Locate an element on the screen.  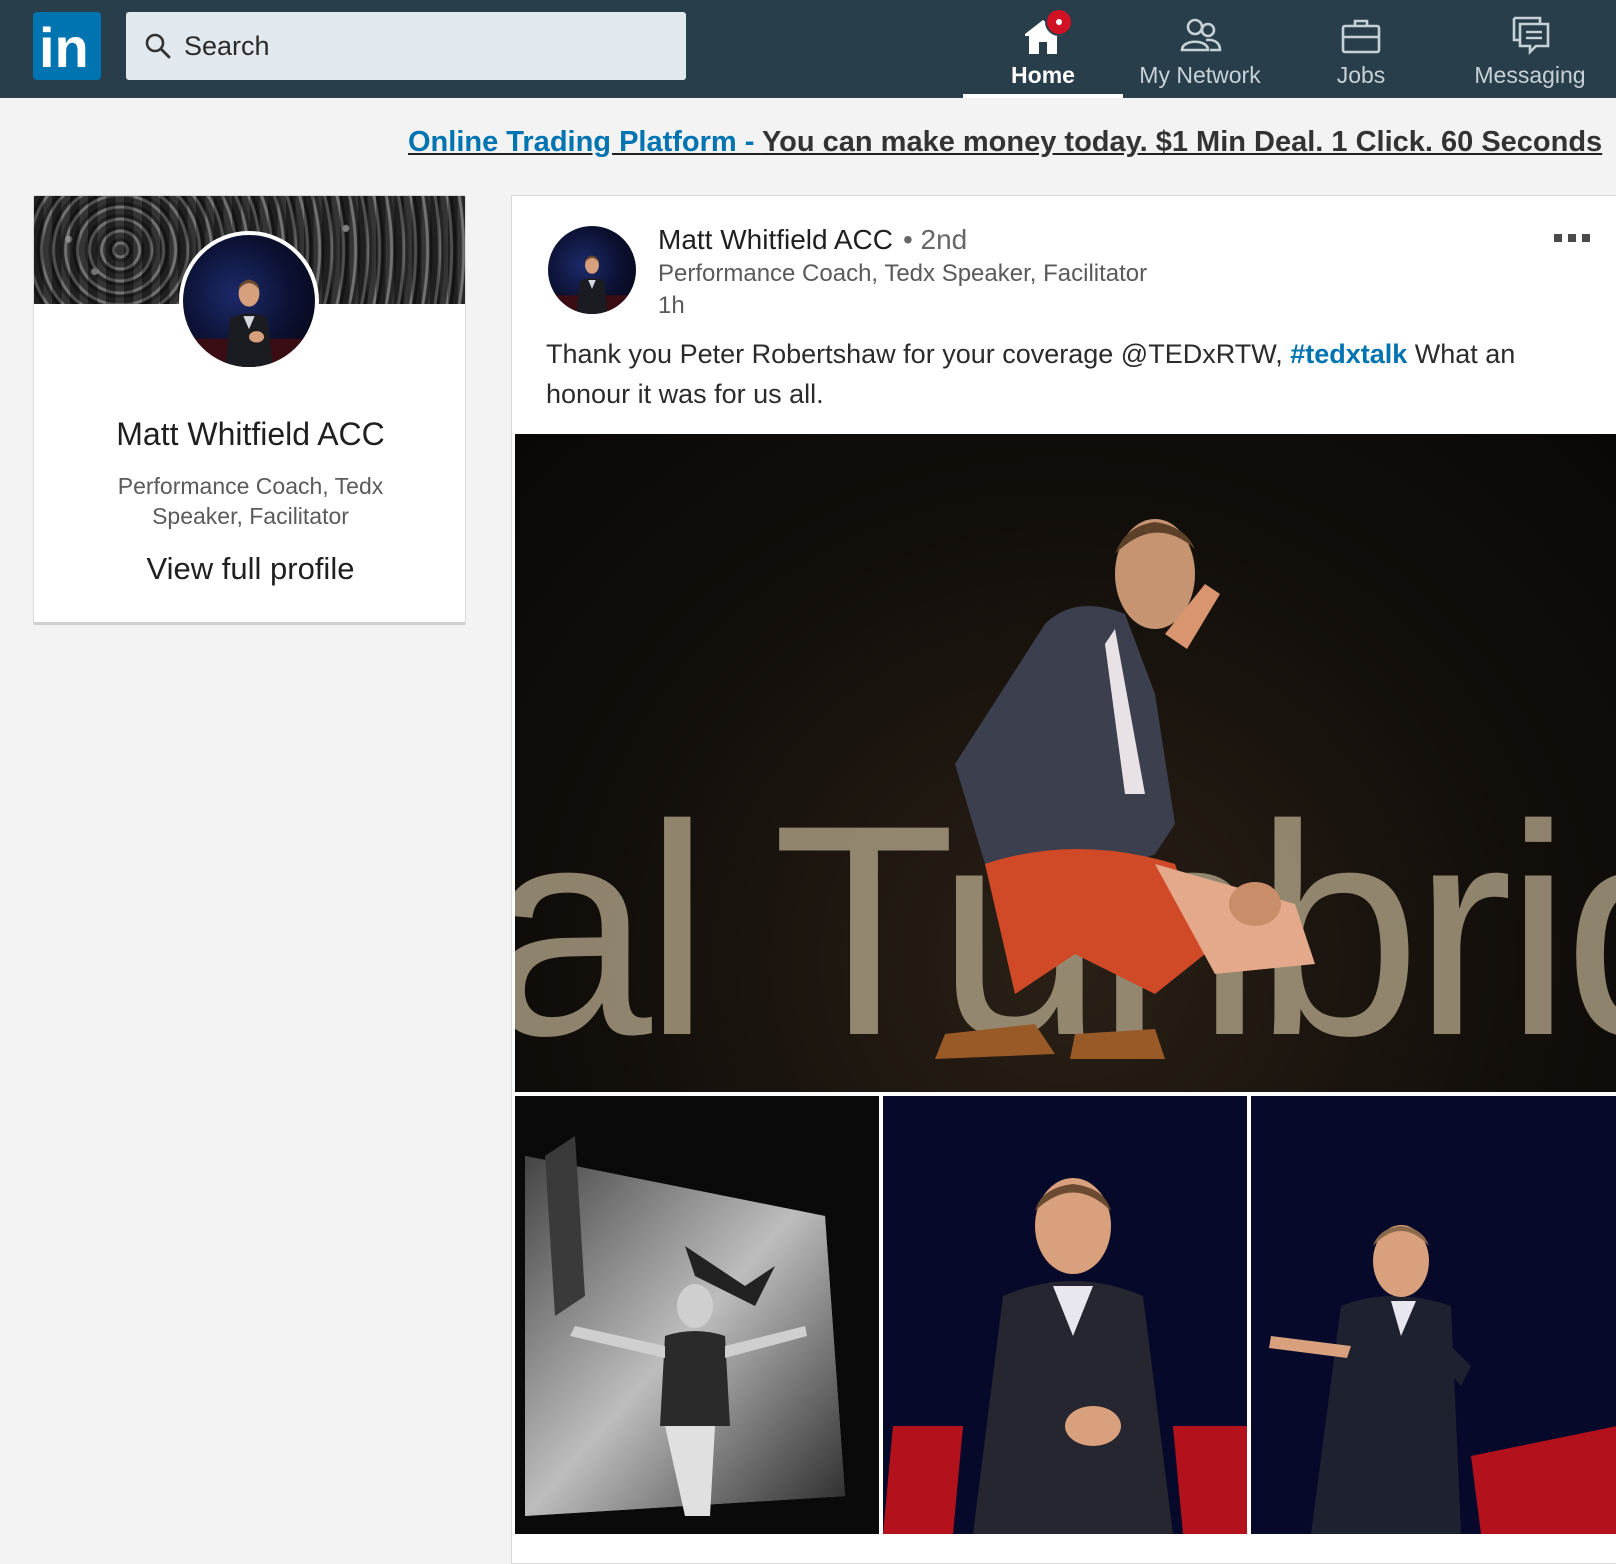
nav-messaging: Messaging is located at coordinates (1530, 49).